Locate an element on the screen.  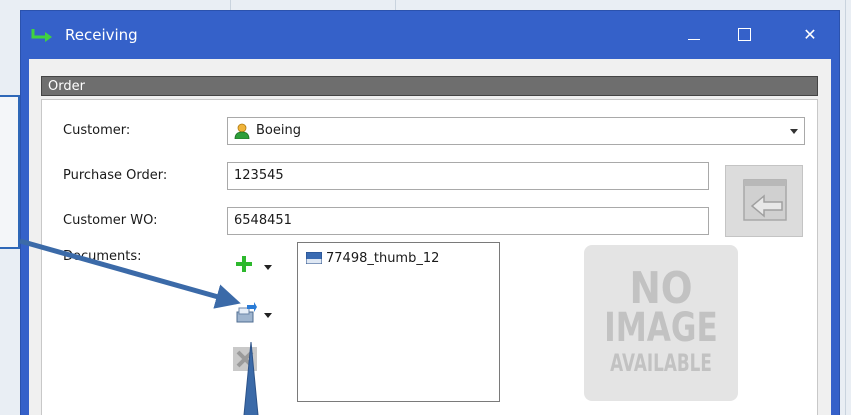
plus-icon is located at coordinates (244, 264).